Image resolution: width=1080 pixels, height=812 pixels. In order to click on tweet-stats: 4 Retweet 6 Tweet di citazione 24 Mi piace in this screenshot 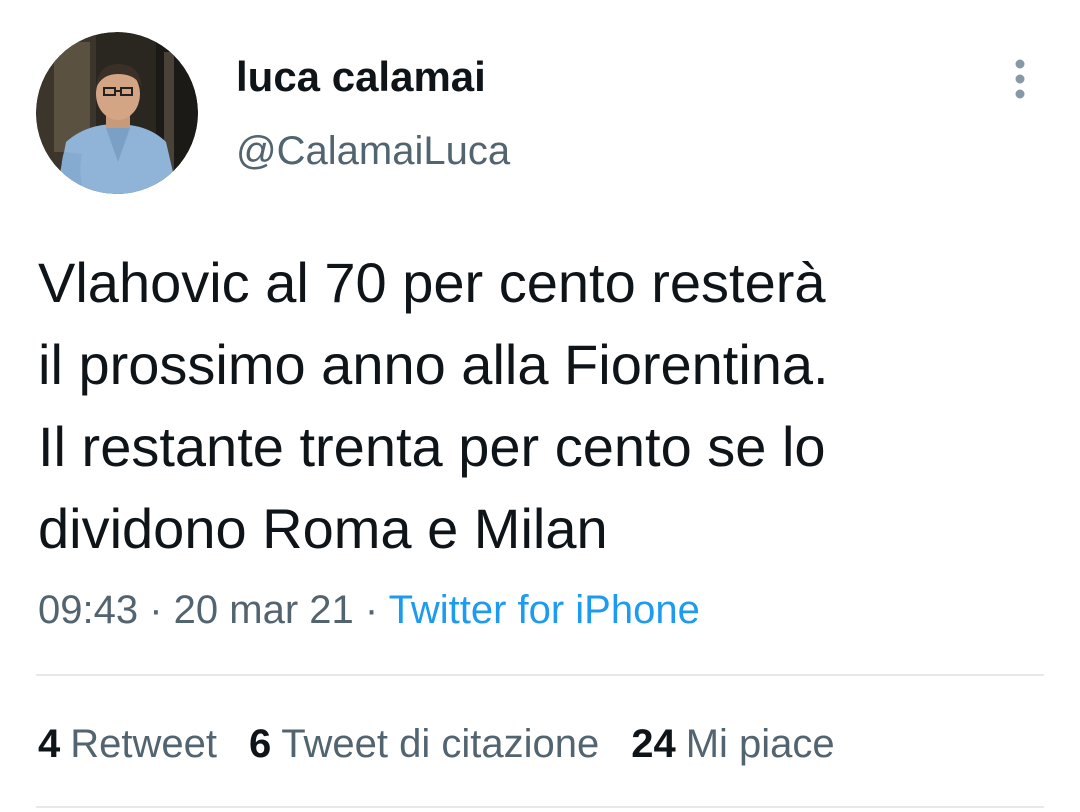, I will do `click(452, 744)`.